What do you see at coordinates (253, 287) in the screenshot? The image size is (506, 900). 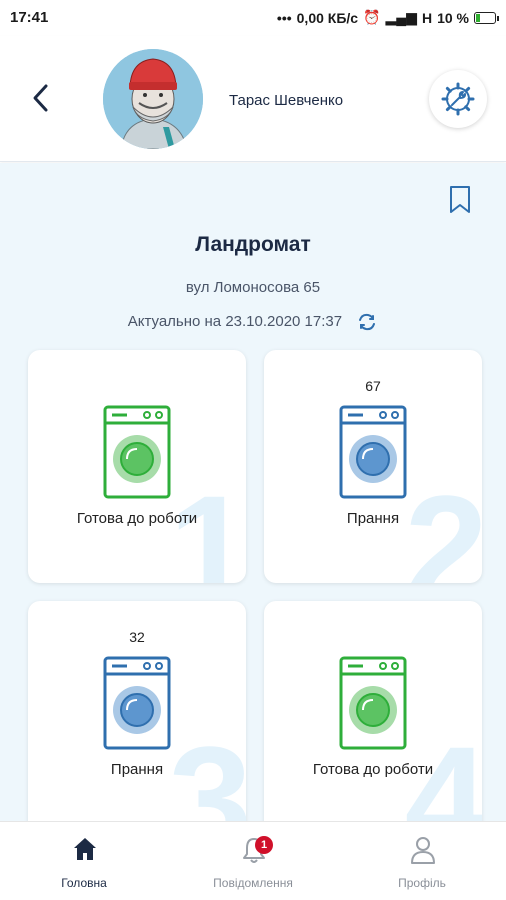 I see `location-address: вул Ломоносова 65` at bounding box center [253, 287].